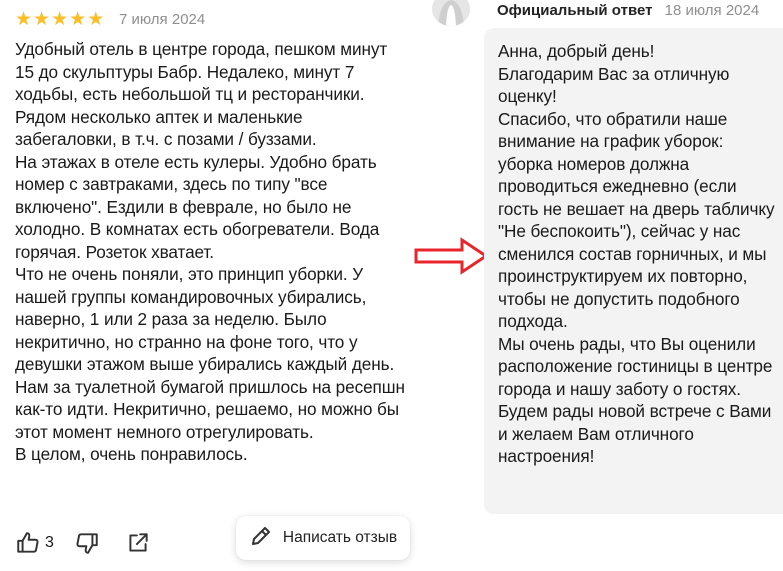 This screenshot has height=571, width=783. What do you see at coordinates (87, 543) in the screenshot?
I see `thumbs-down-icon` at bounding box center [87, 543].